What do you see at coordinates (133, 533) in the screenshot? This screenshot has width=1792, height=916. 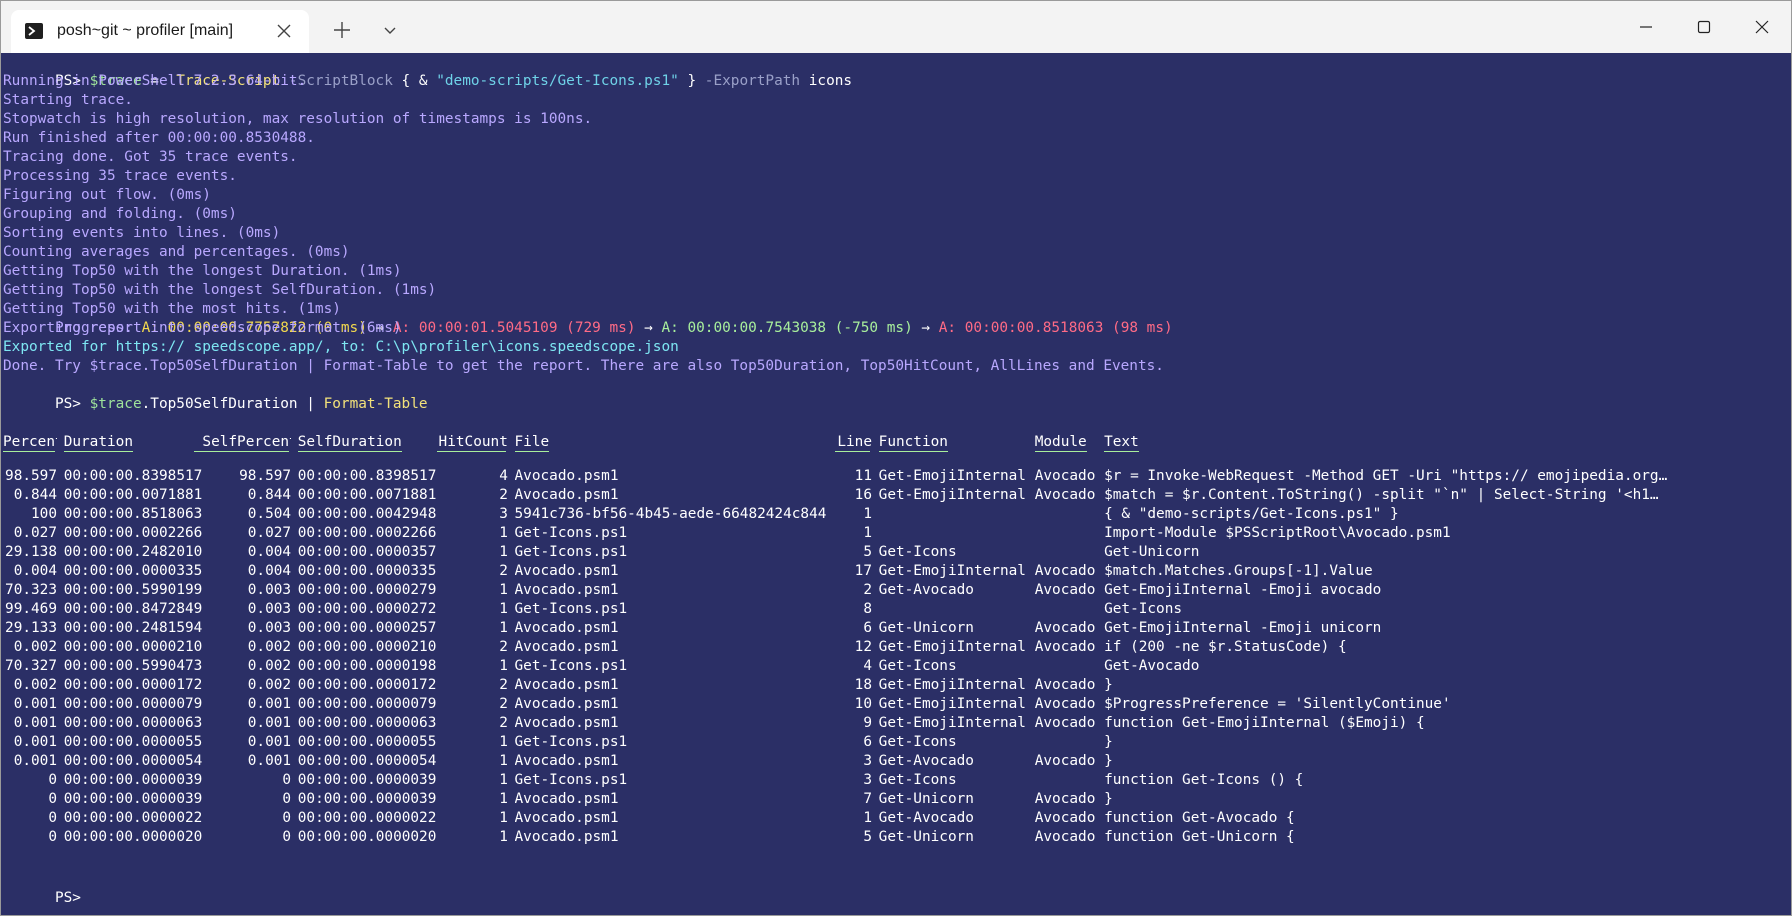 I see `cell-duration: 00:00:00.0002266` at bounding box center [133, 533].